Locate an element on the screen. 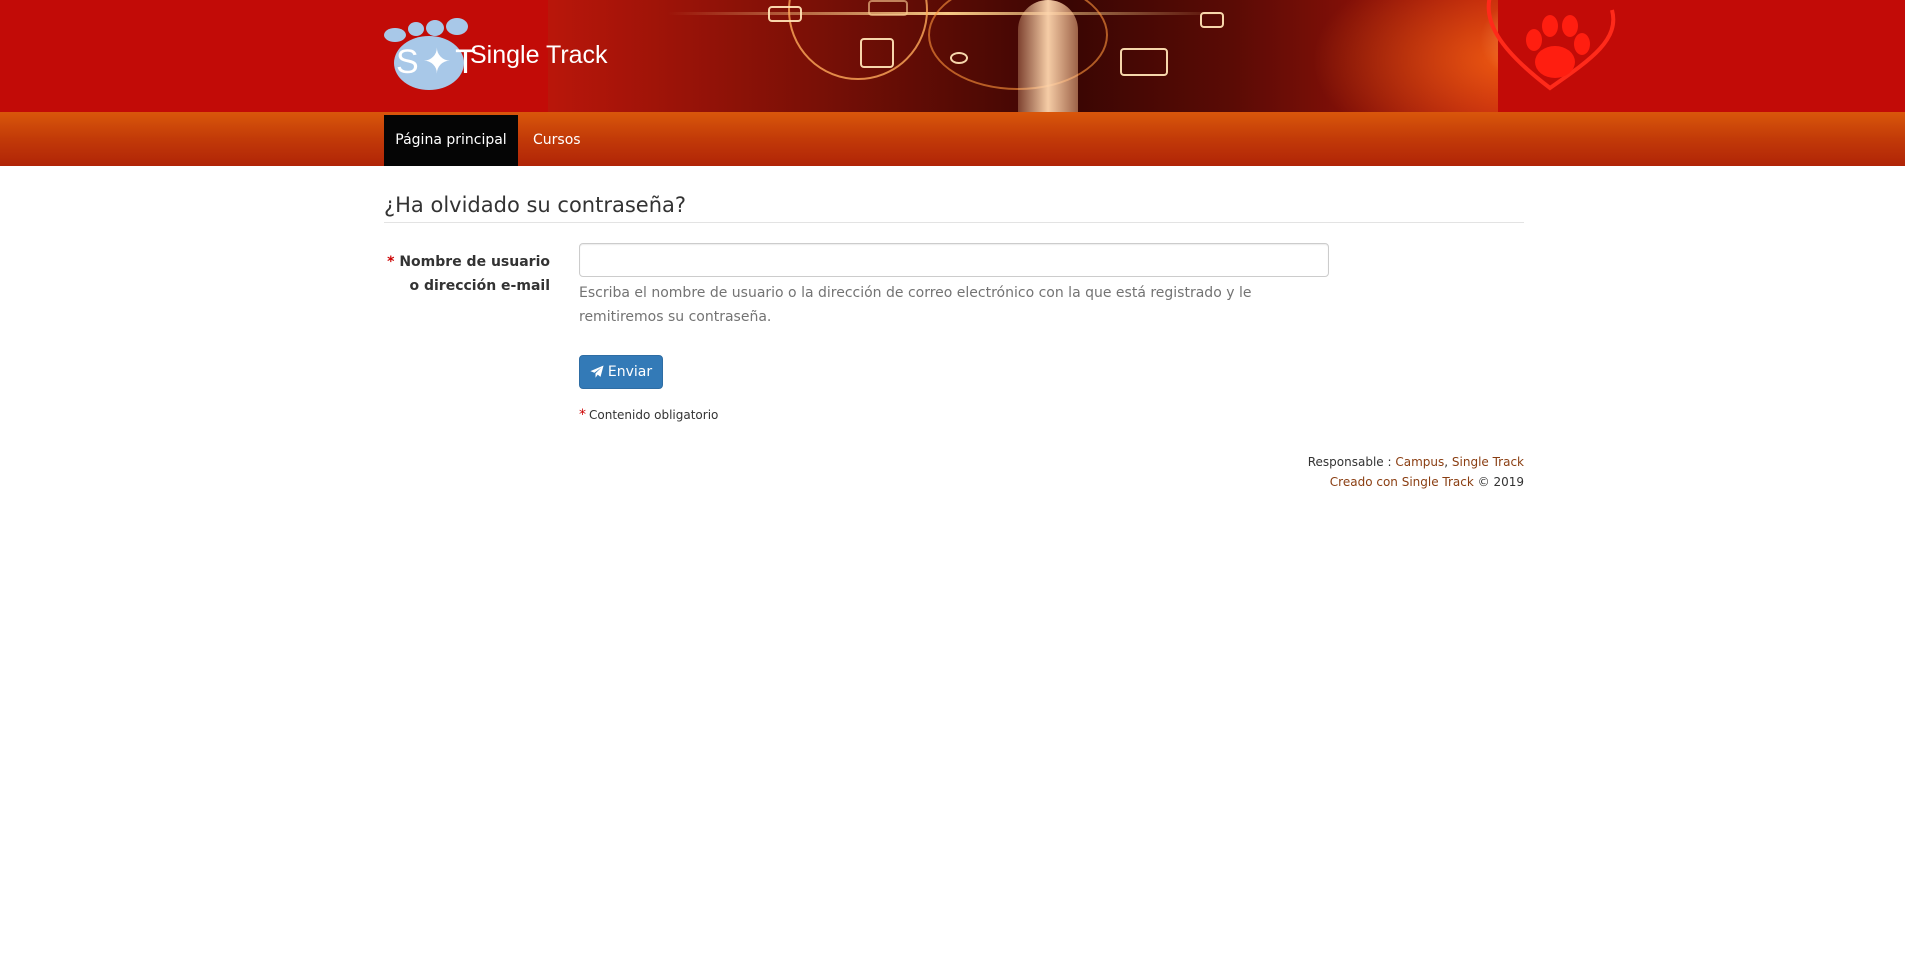 Image resolution: width=1905 pixels, height=958 pixels. footer-created-line: Creado con Single Track © 2019 is located at coordinates (1362, 482).